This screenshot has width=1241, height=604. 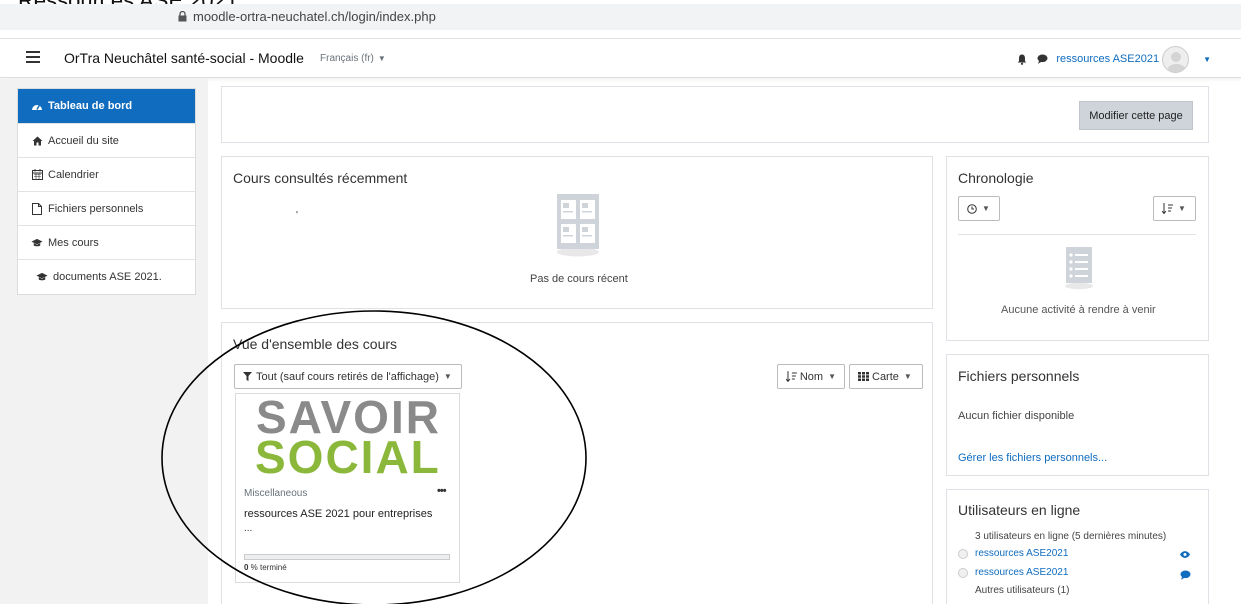 I want to click on view-label: Carte, so click(x=885, y=376).